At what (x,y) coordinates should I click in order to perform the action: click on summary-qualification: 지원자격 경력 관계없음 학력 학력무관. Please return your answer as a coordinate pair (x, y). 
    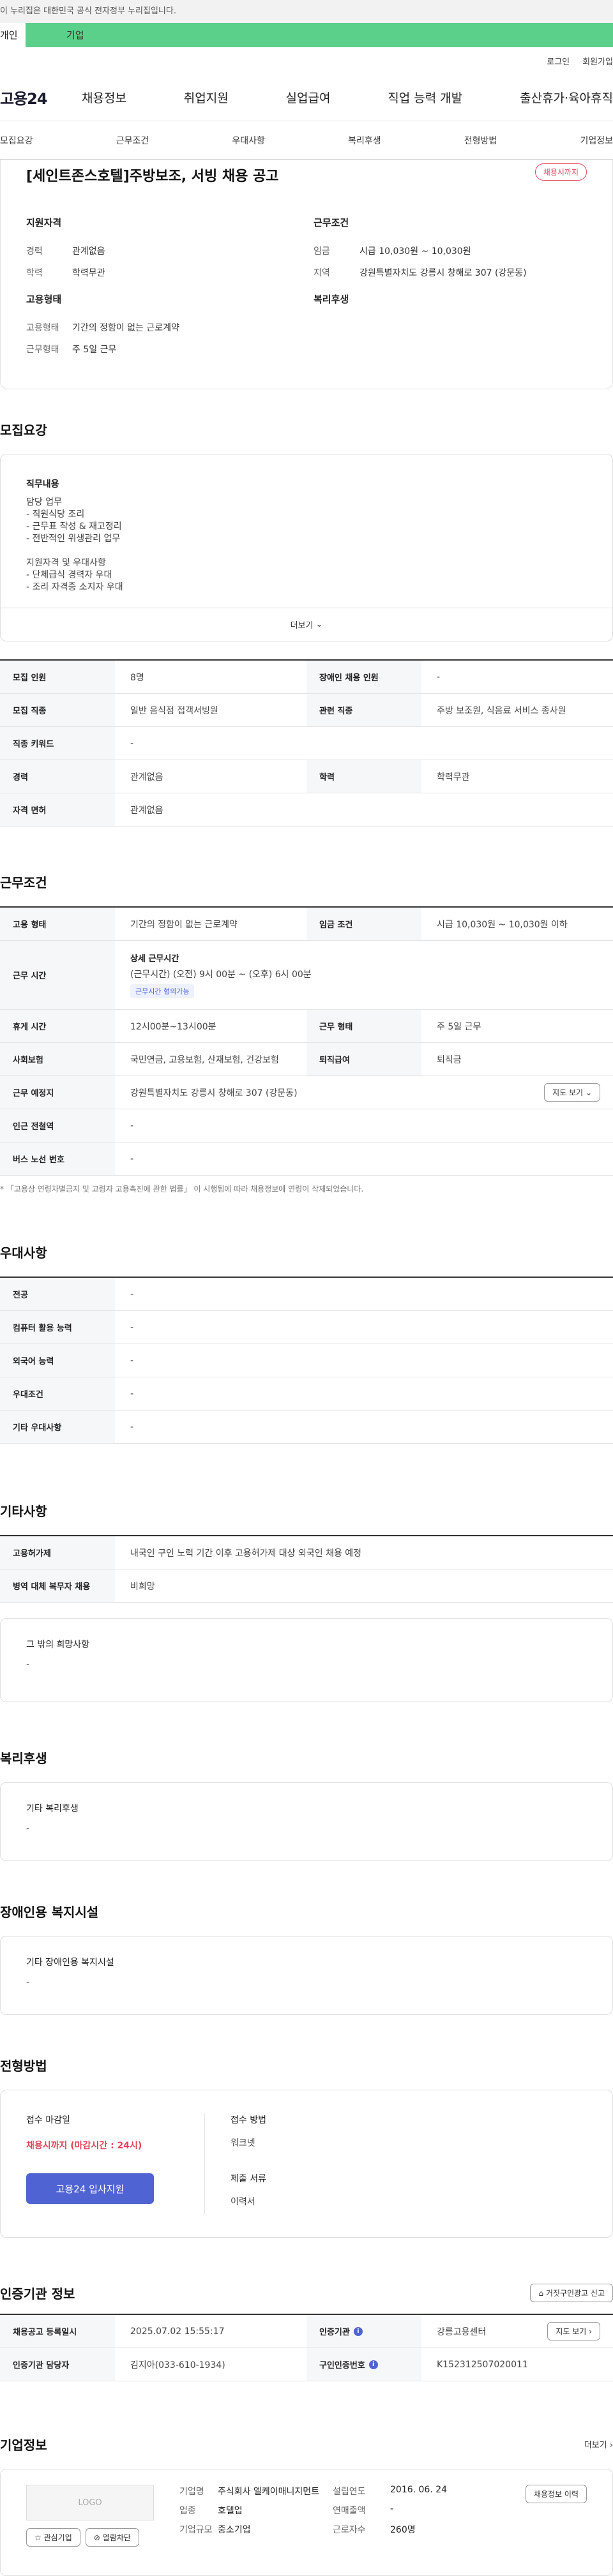
    Looking at the image, I should click on (65, 247).